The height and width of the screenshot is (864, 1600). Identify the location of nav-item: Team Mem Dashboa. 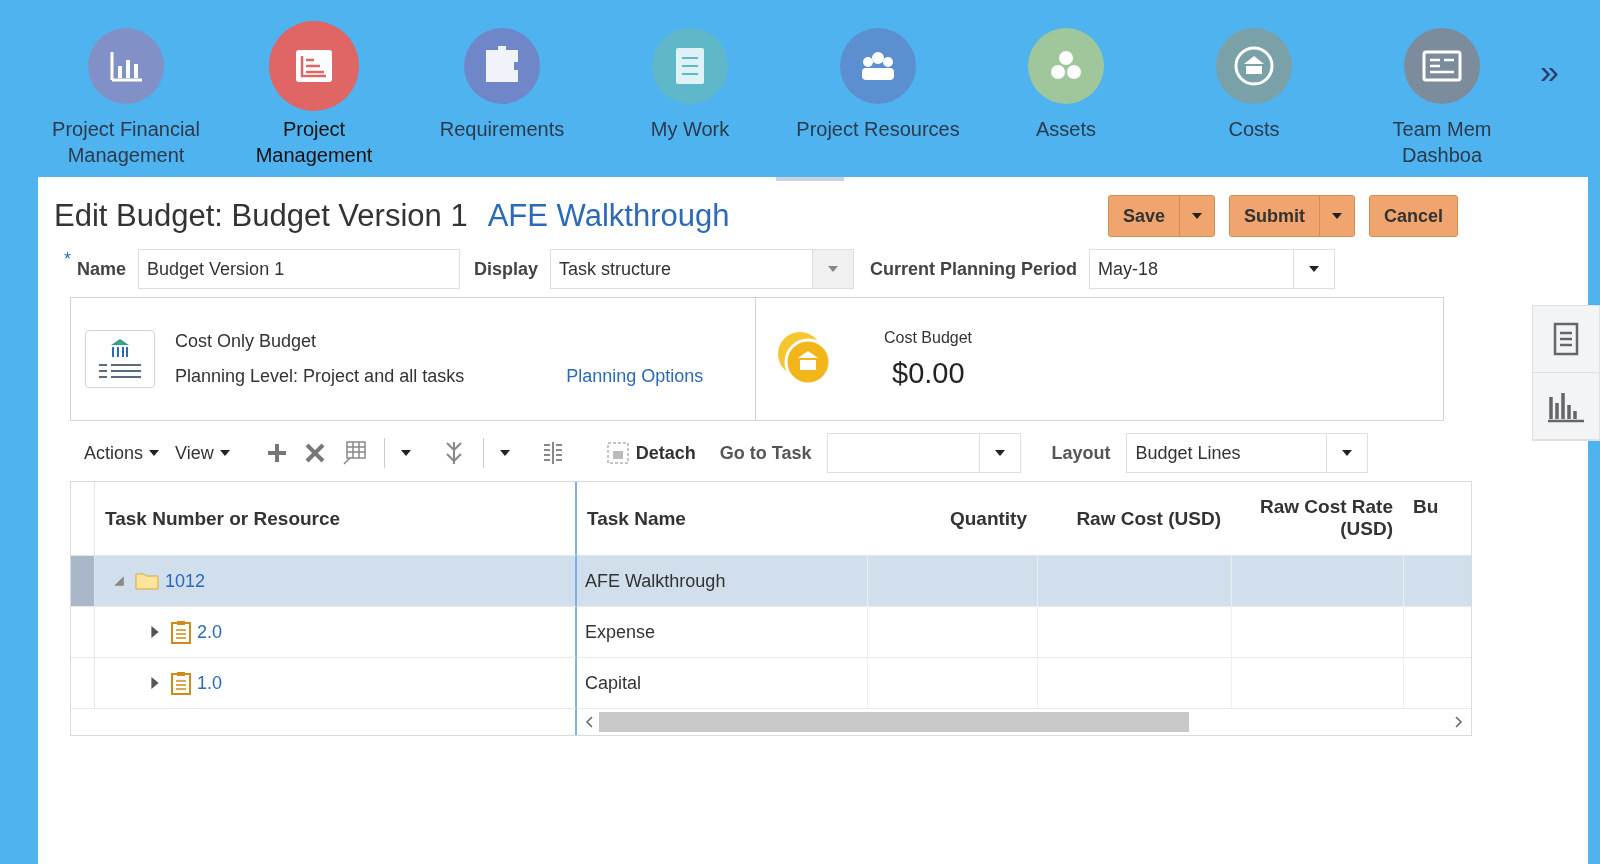
(1442, 84).